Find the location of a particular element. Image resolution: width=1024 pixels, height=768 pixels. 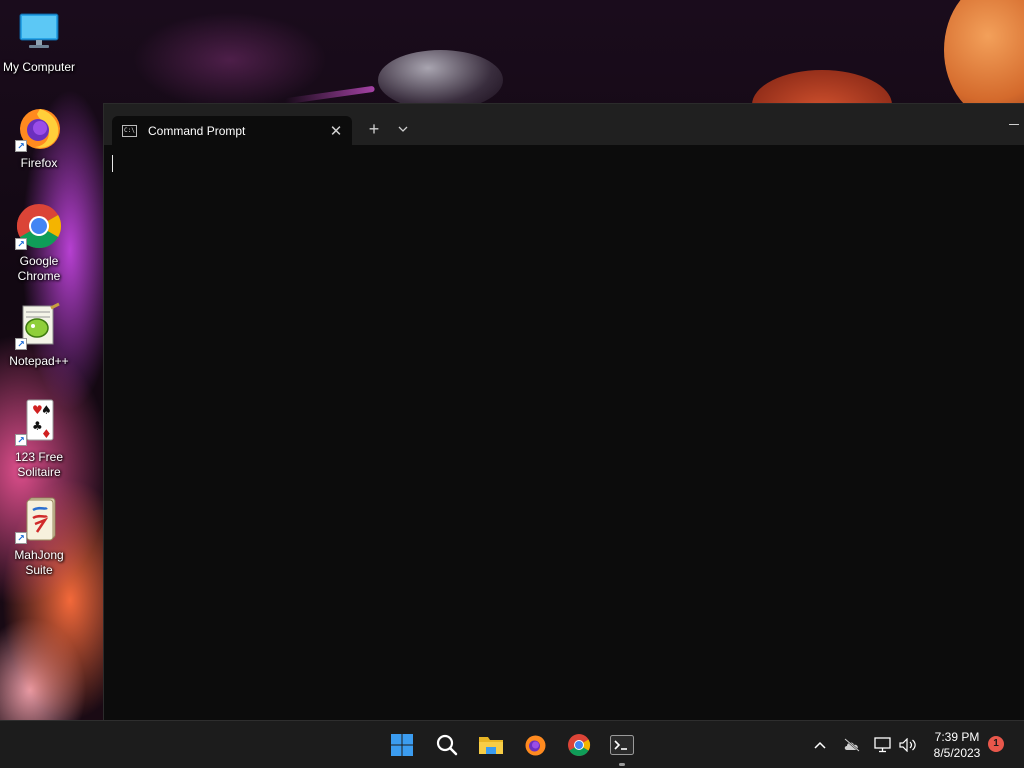

show-hidden-icons-button is located at coordinates (820, 745).